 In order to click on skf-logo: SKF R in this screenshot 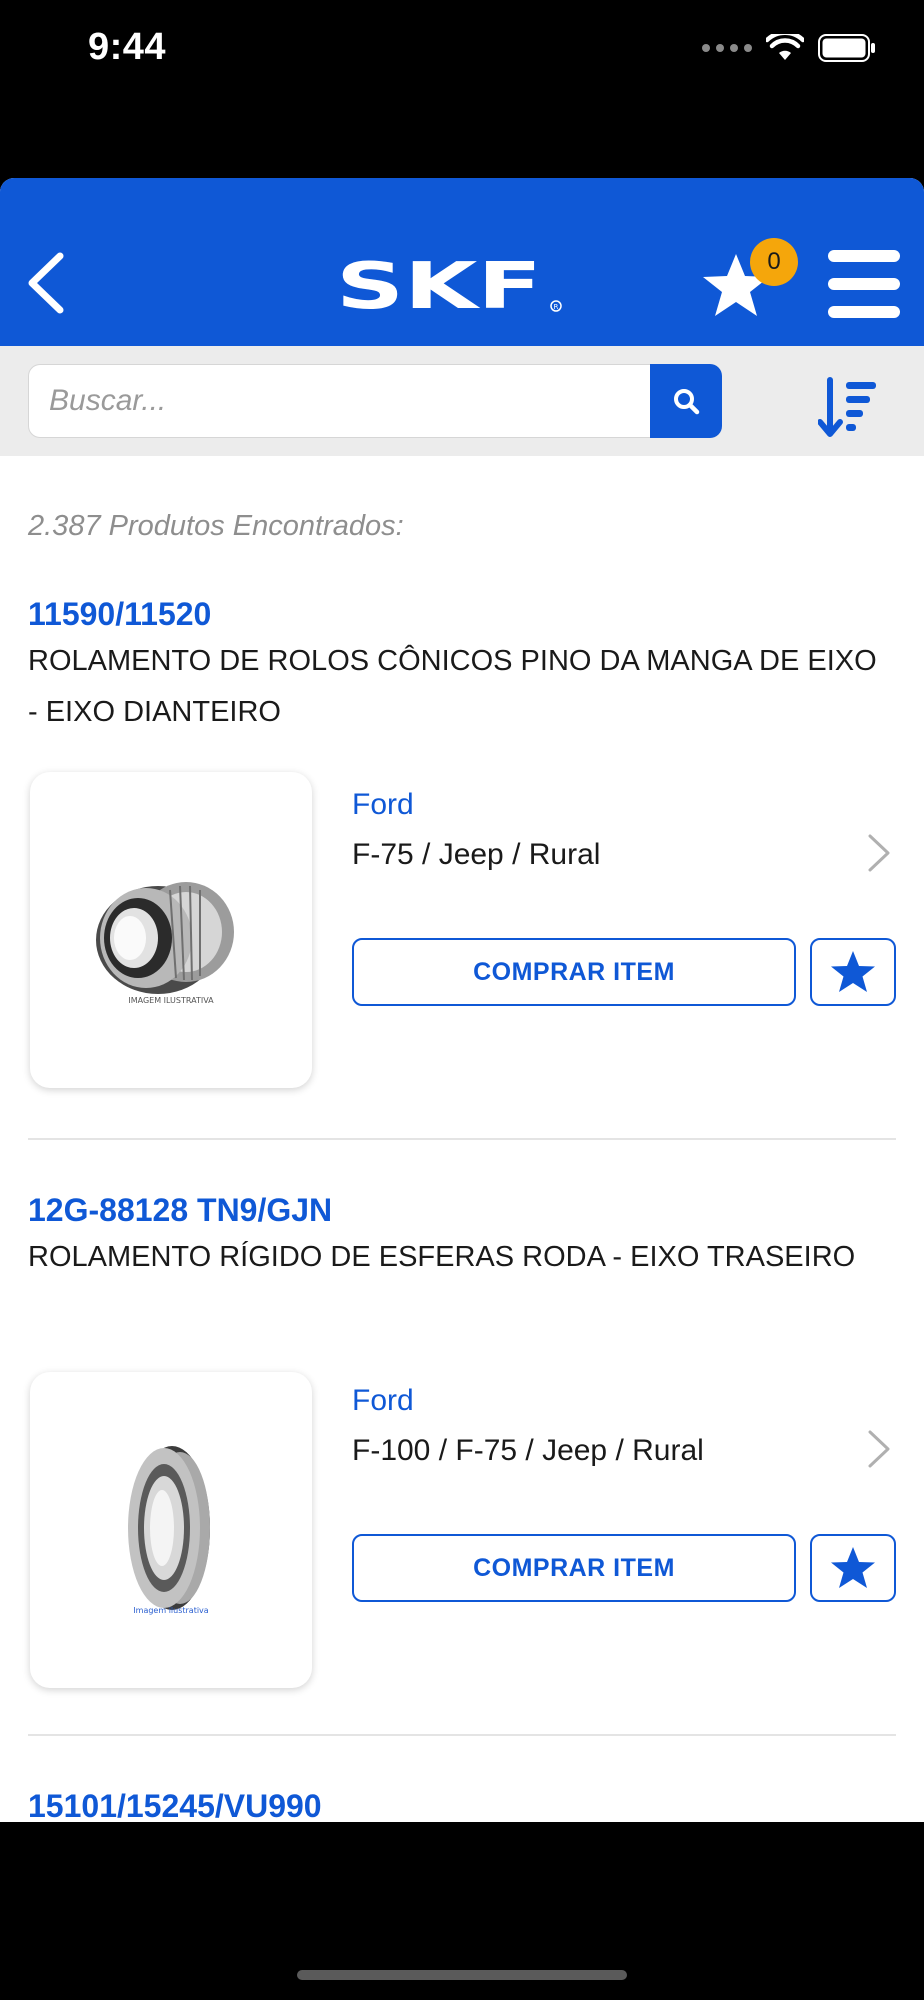, I will do `click(449, 286)`.